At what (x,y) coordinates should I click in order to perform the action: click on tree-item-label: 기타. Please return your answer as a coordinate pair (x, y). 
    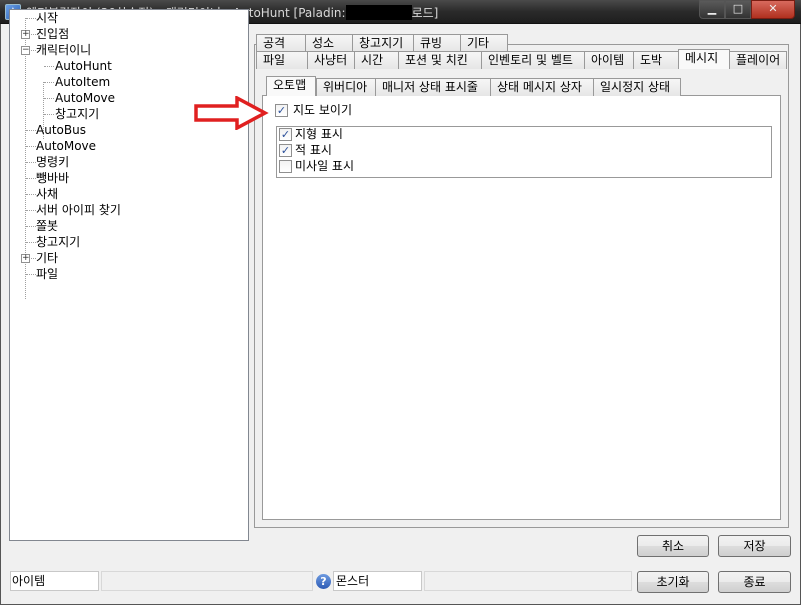
    Looking at the image, I should click on (47, 258).